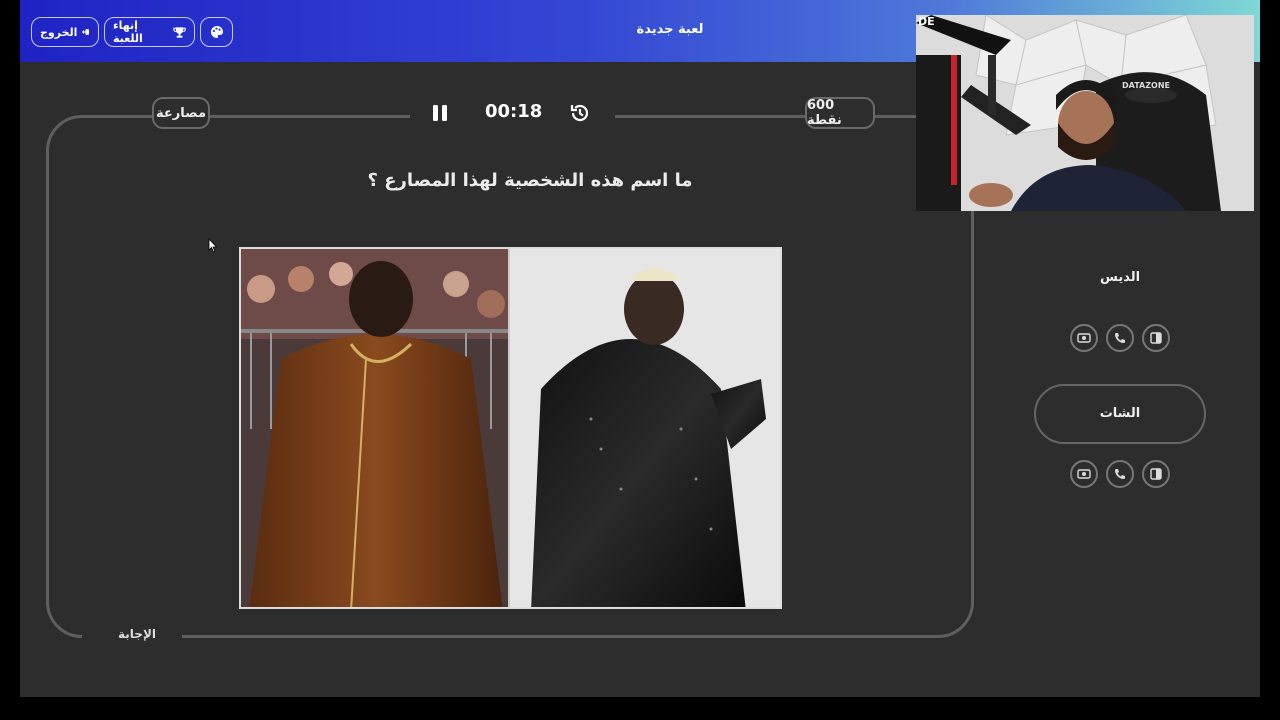  What do you see at coordinates (149, 32) in the screenshot?
I see `end-game-button: إنهاء اللعبة` at bounding box center [149, 32].